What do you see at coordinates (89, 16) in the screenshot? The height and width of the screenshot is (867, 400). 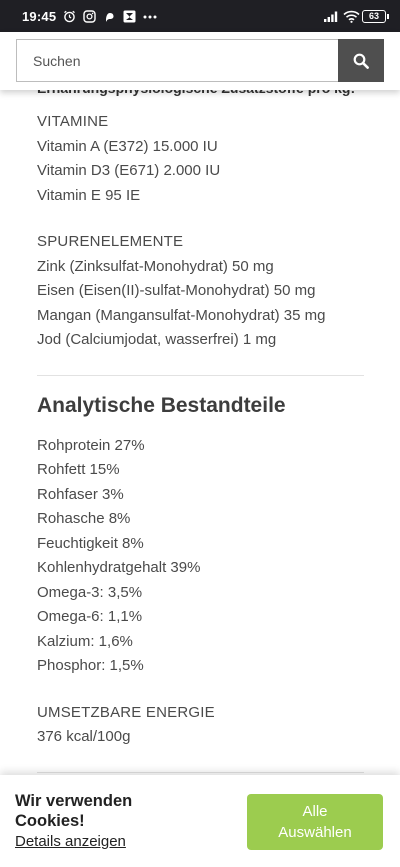 I see `instagram-icon` at bounding box center [89, 16].